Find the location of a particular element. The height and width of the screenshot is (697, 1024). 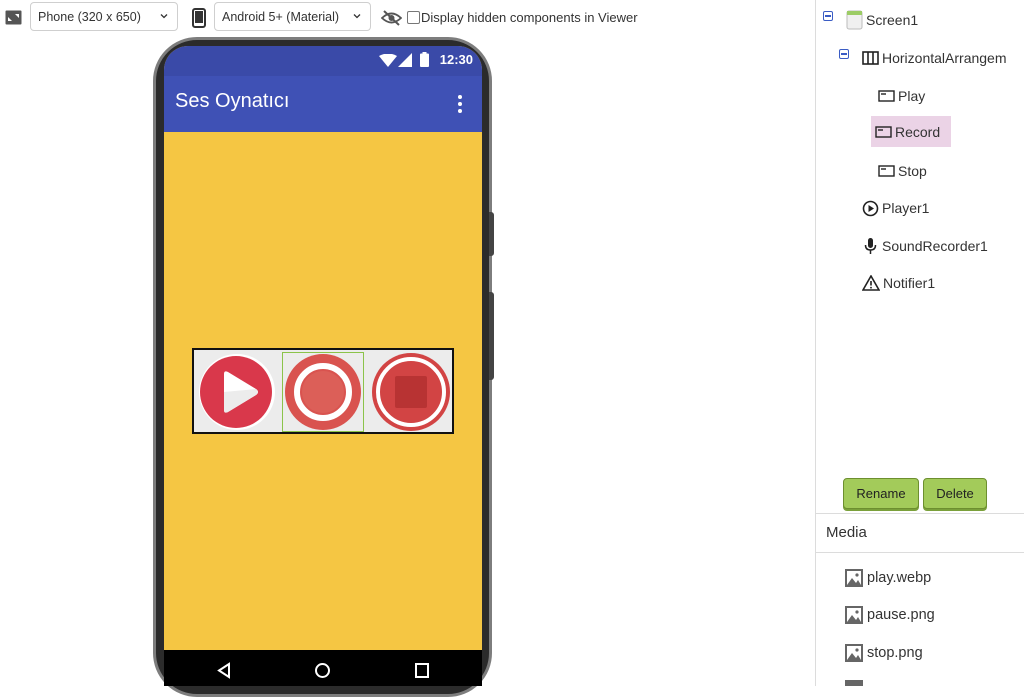

tree-item-label: Record is located at coordinates (918, 131).